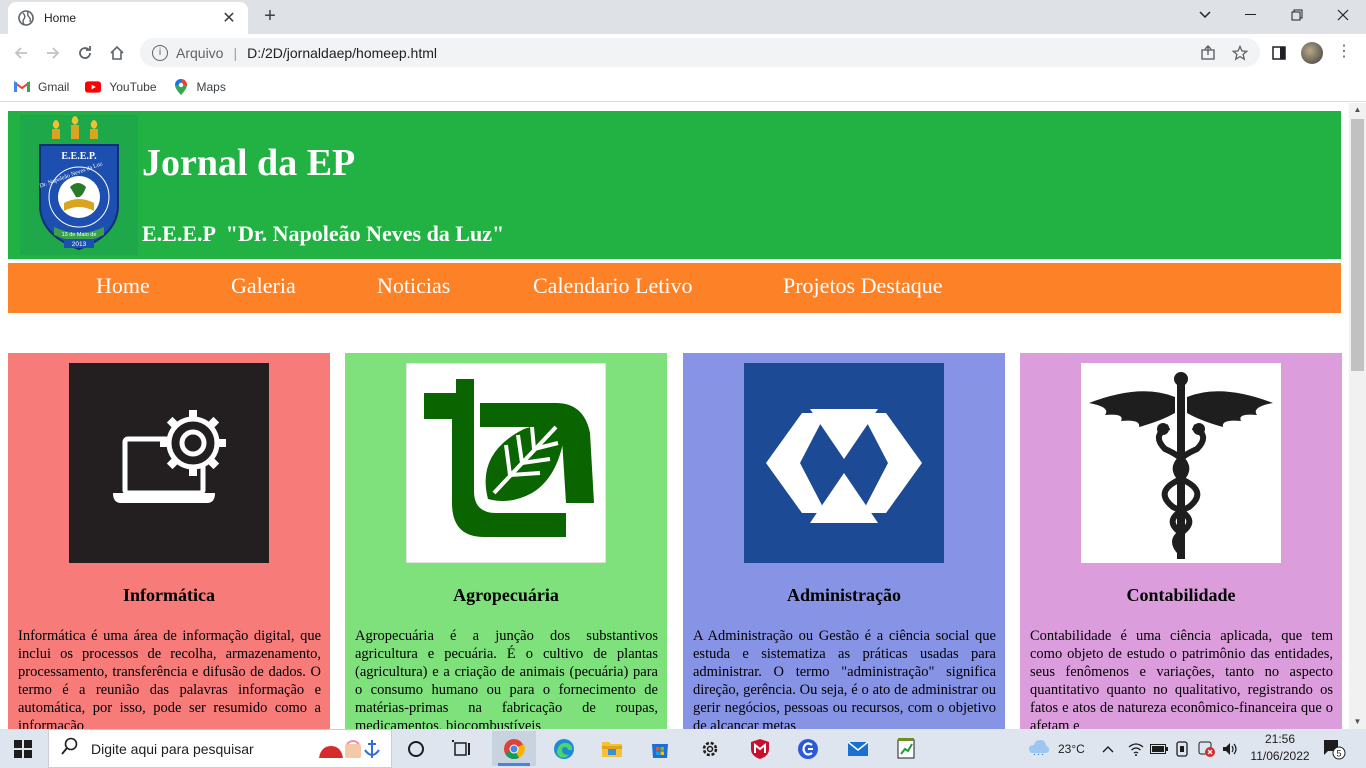  Describe the element at coordinates (710, 748) in the screenshot. I see `settings-gear-icon` at that location.